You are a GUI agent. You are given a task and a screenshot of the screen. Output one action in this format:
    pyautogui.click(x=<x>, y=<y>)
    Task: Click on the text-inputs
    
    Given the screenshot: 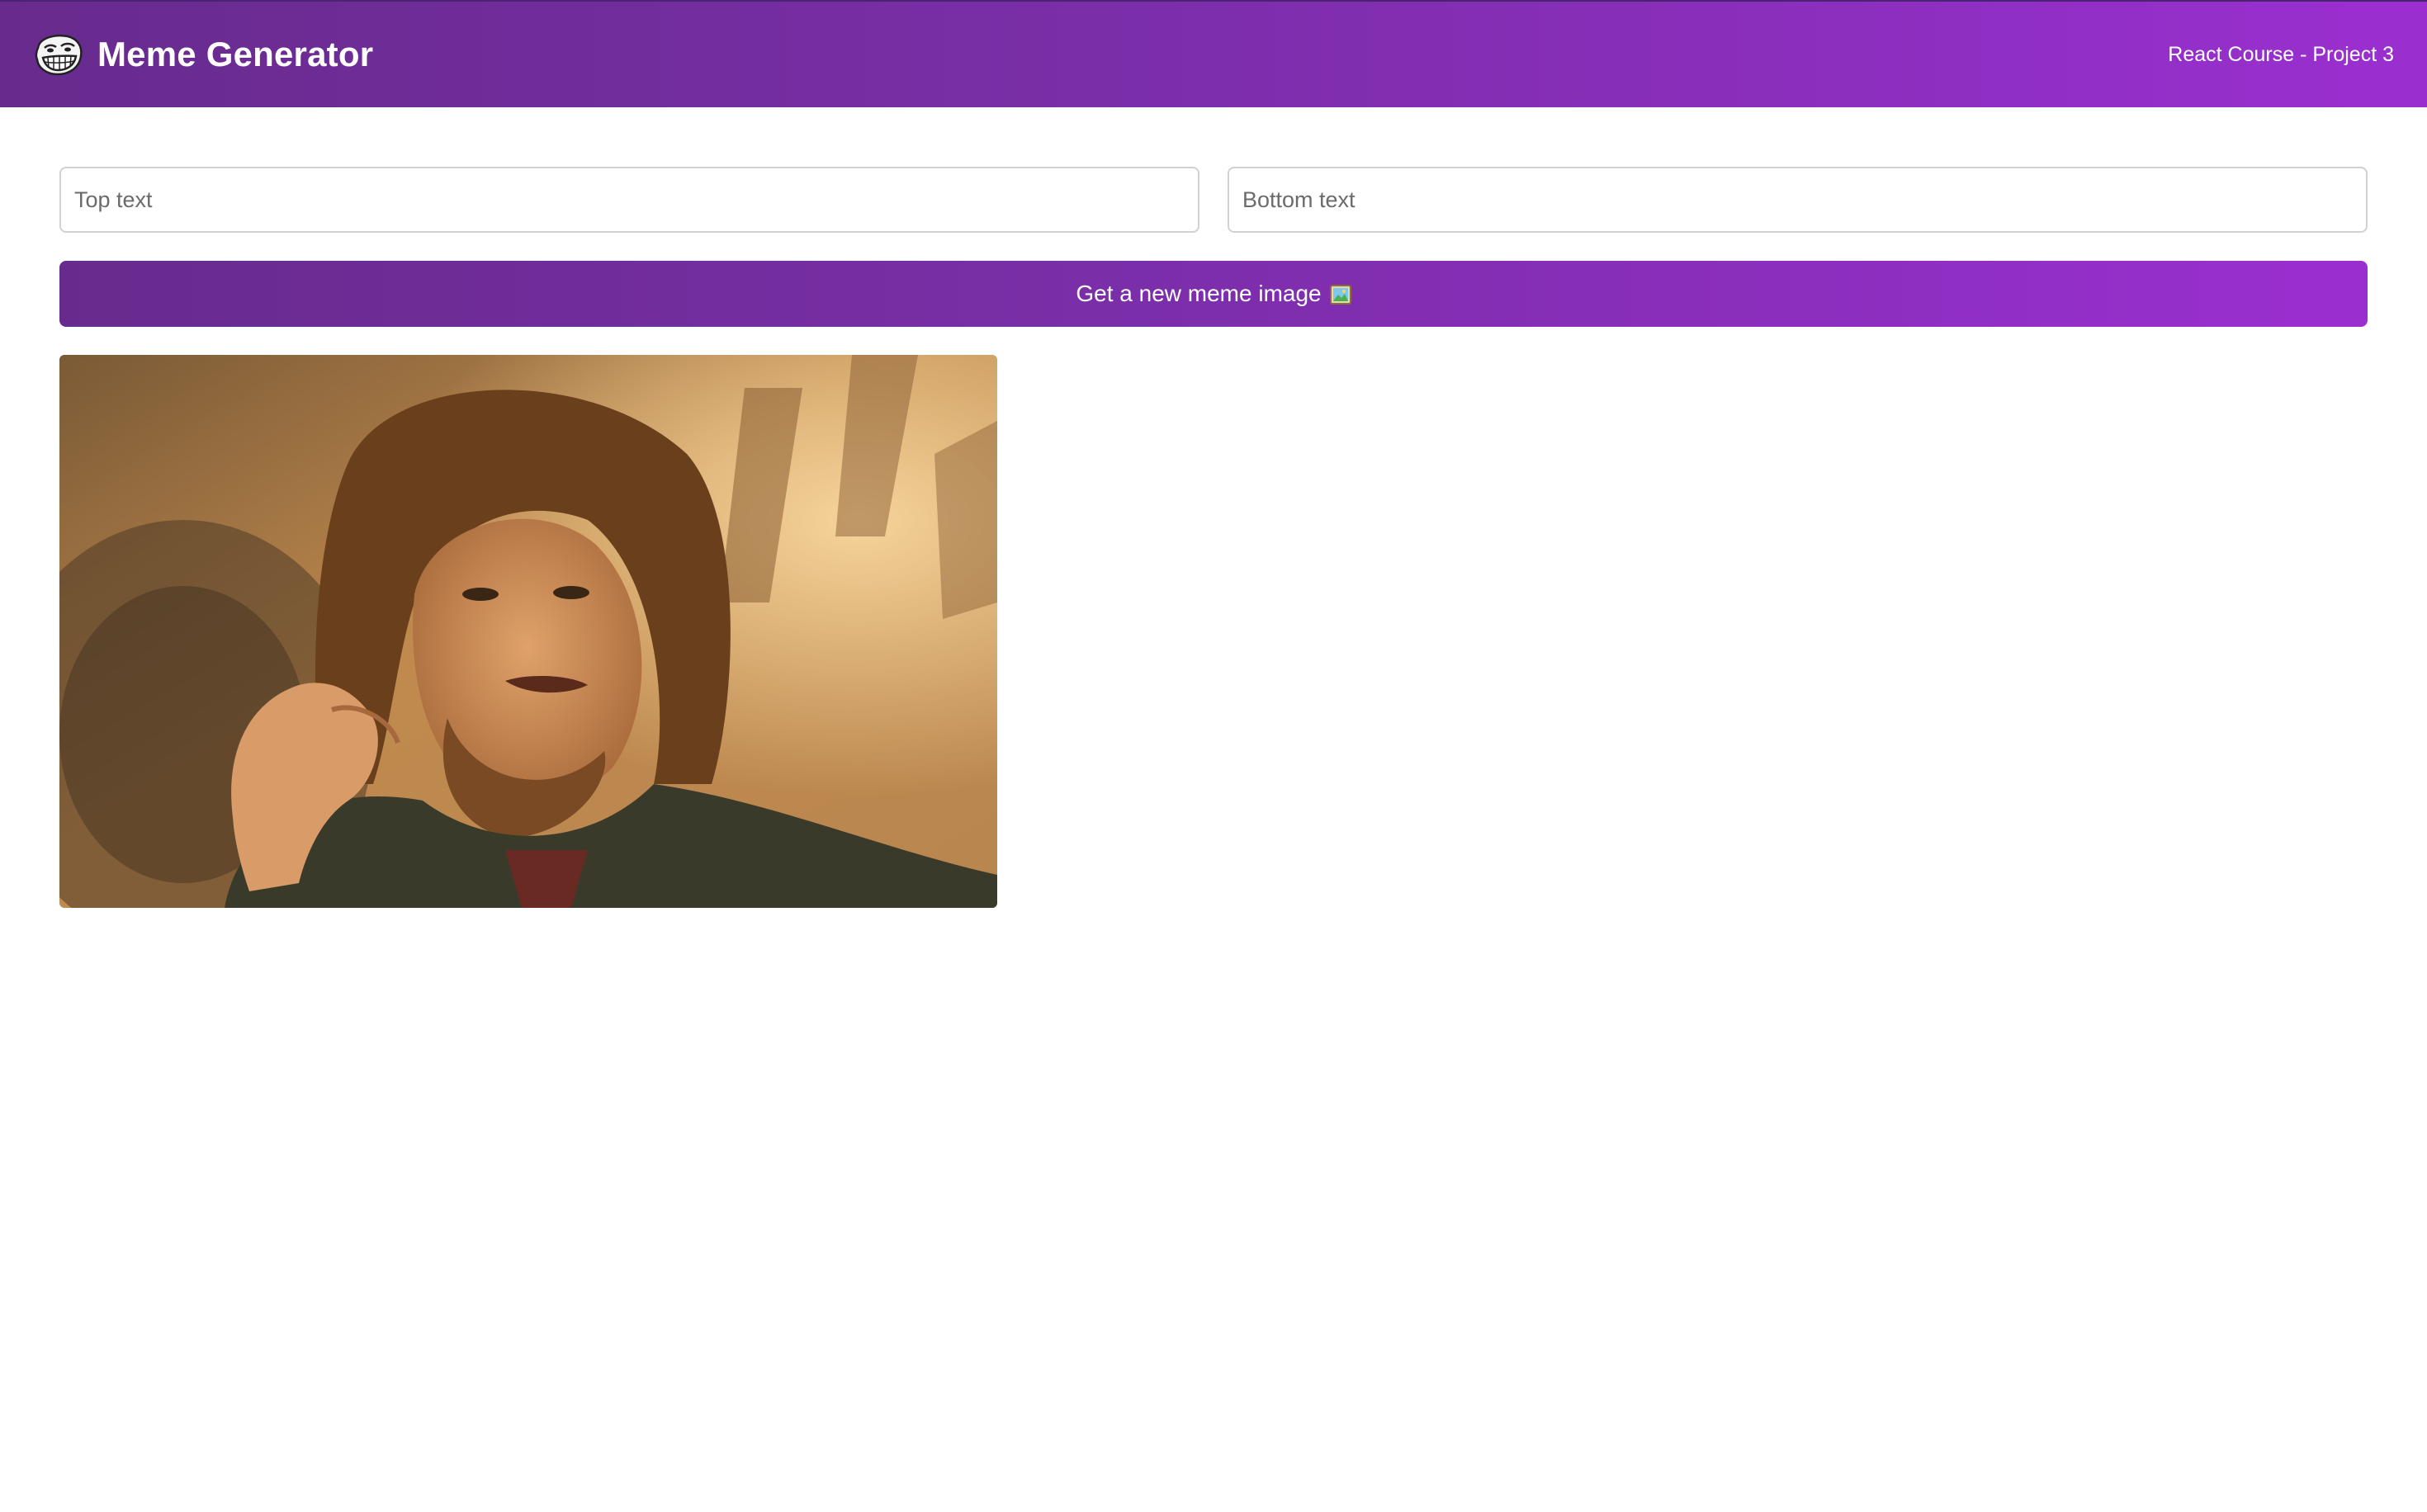 What is the action you would take?
    pyautogui.click(x=1213, y=200)
    